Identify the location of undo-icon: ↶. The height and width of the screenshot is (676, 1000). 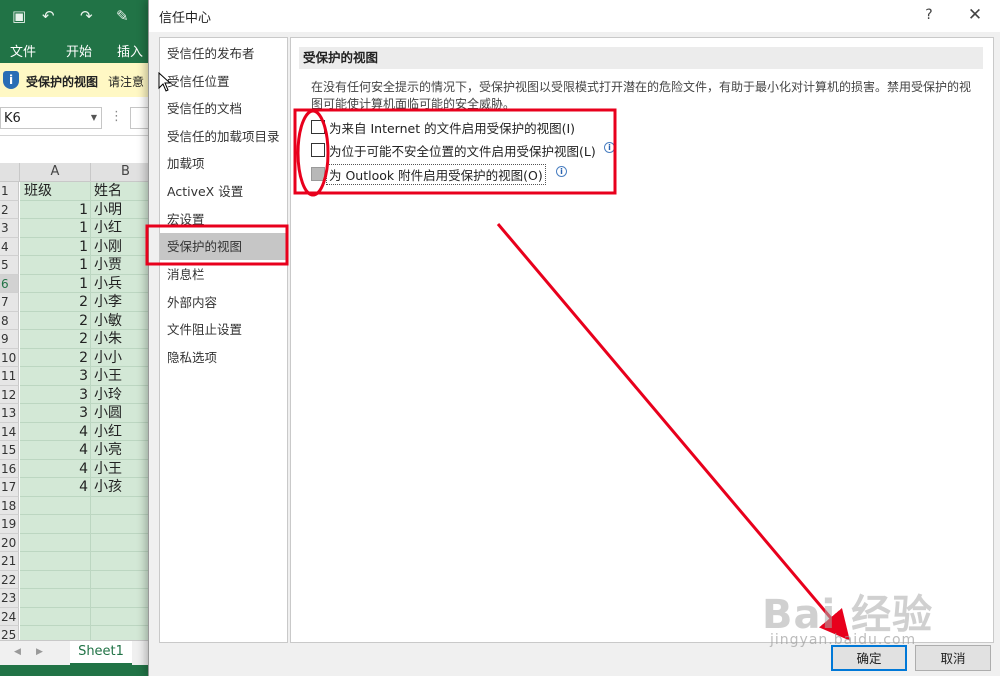
(48, 16).